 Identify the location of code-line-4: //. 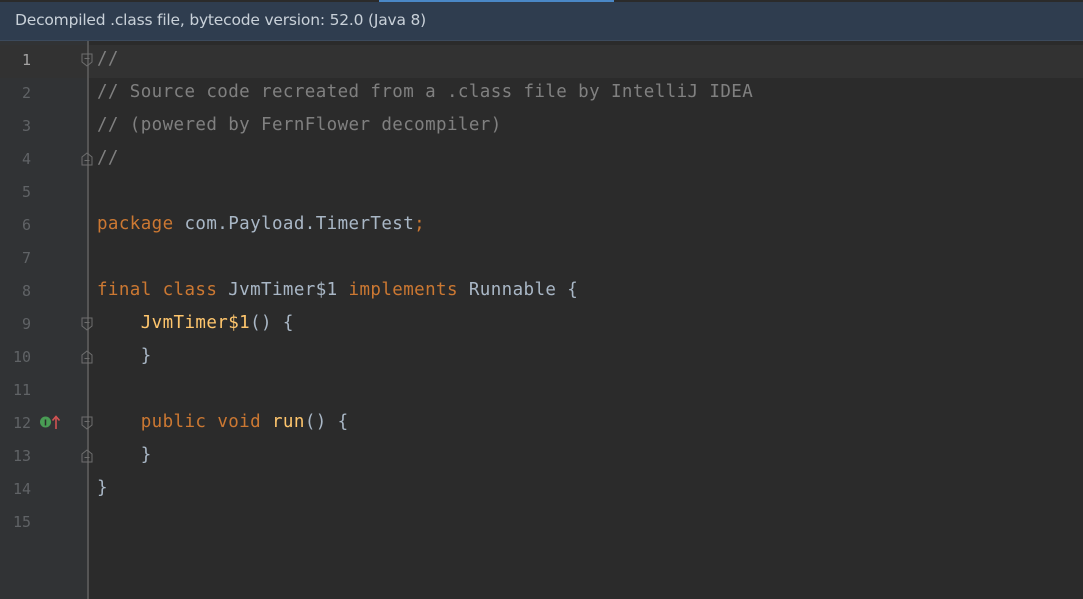
(108, 158).